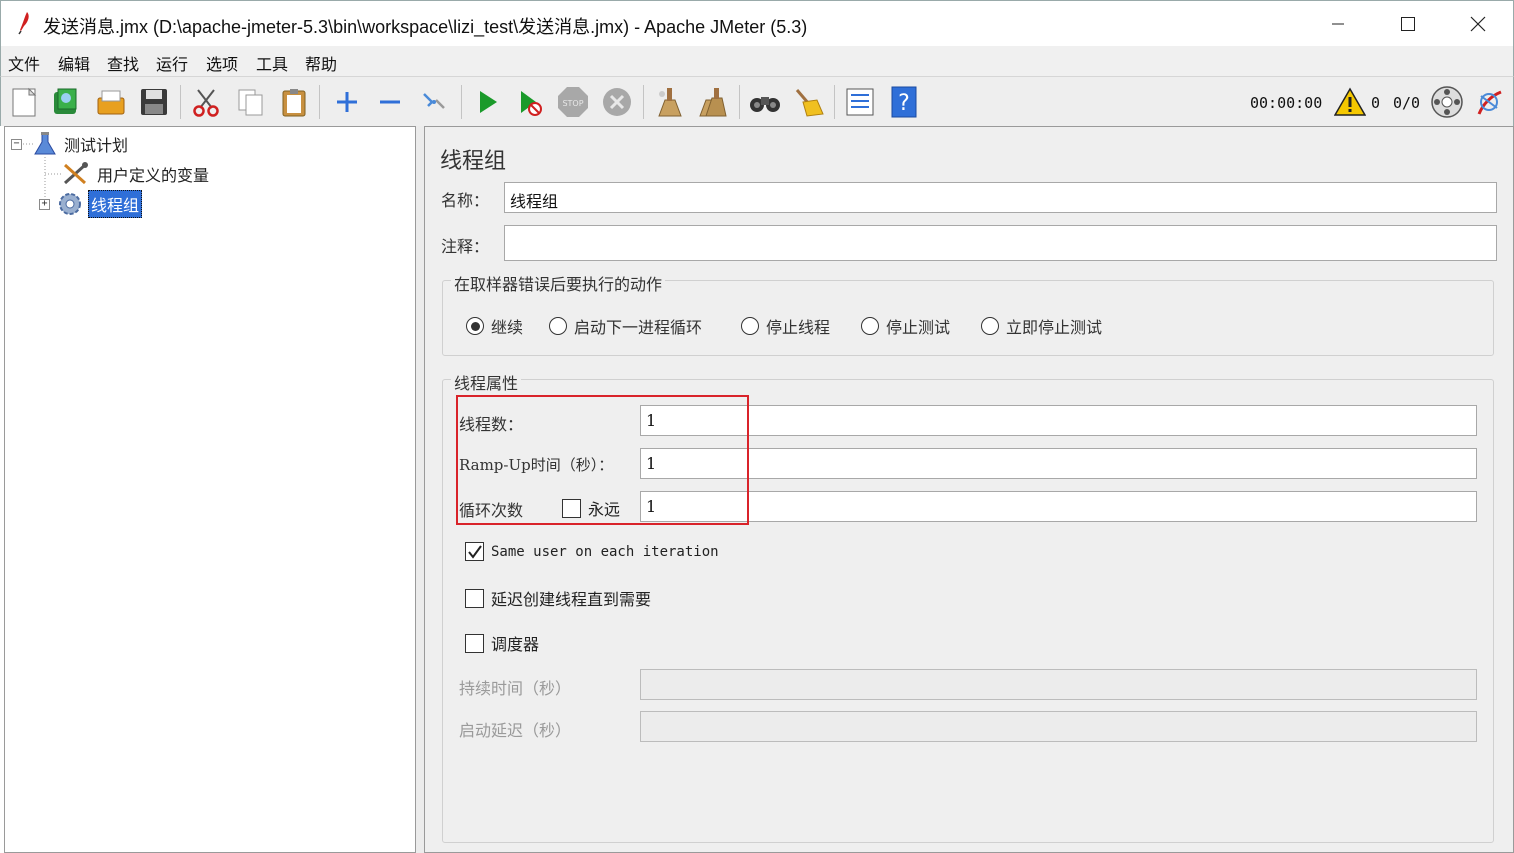  I want to click on templates-icon, so click(65, 101).